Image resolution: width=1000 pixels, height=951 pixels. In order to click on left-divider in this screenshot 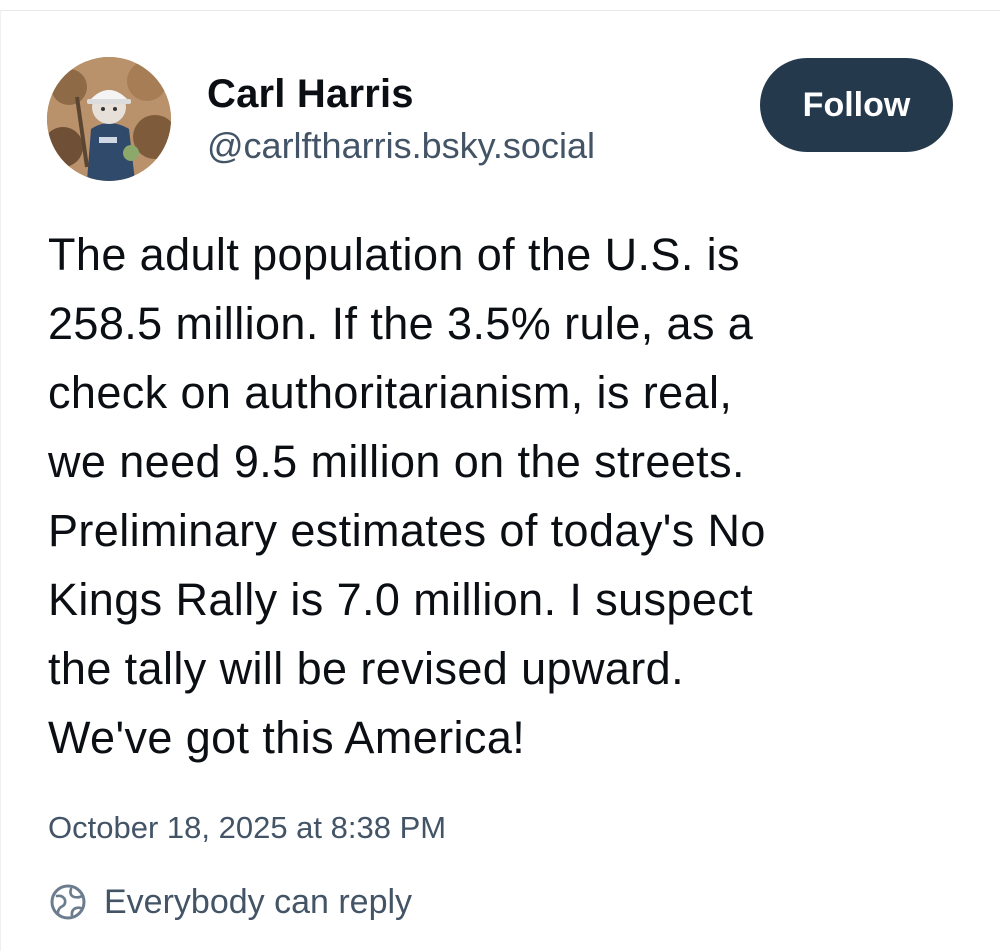, I will do `click(0, 480)`.